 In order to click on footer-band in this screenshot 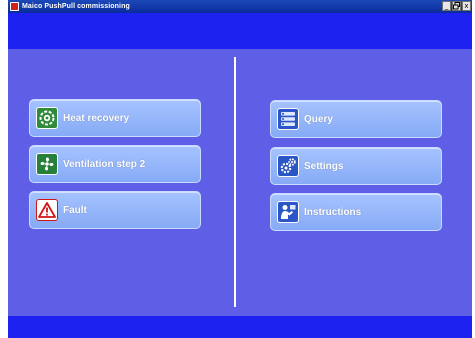, I will do `click(240, 327)`.